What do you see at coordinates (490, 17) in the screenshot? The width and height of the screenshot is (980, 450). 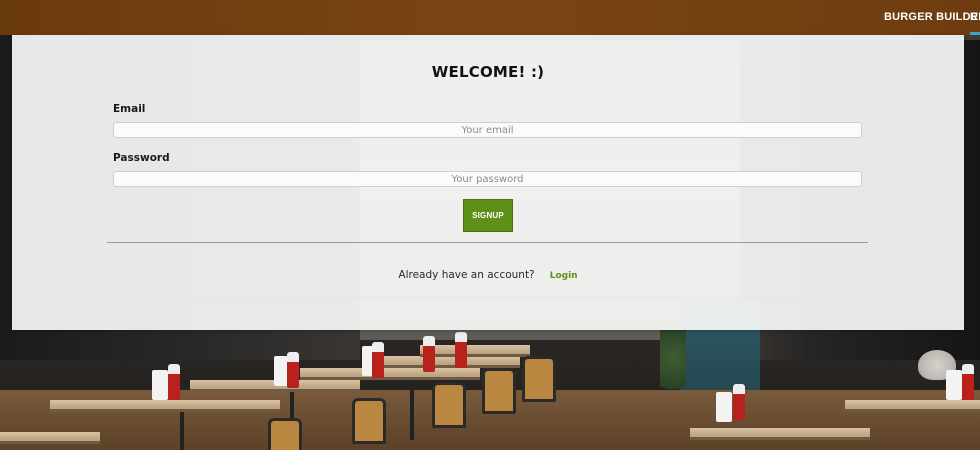 I see `top-navigation-bar: BURGER BUILDER R` at bounding box center [490, 17].